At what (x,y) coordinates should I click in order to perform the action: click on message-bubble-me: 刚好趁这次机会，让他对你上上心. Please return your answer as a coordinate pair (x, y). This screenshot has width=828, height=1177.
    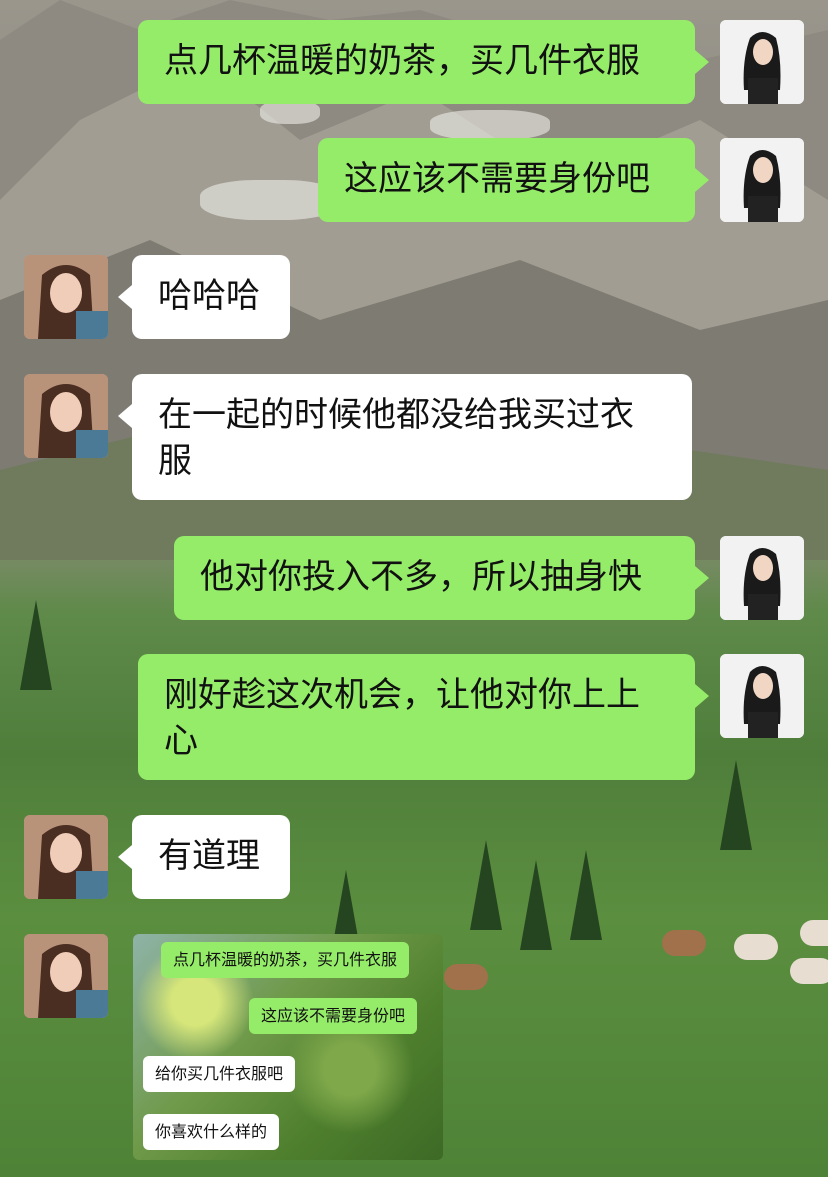
    Looking at the image, I should click on (423, 717).